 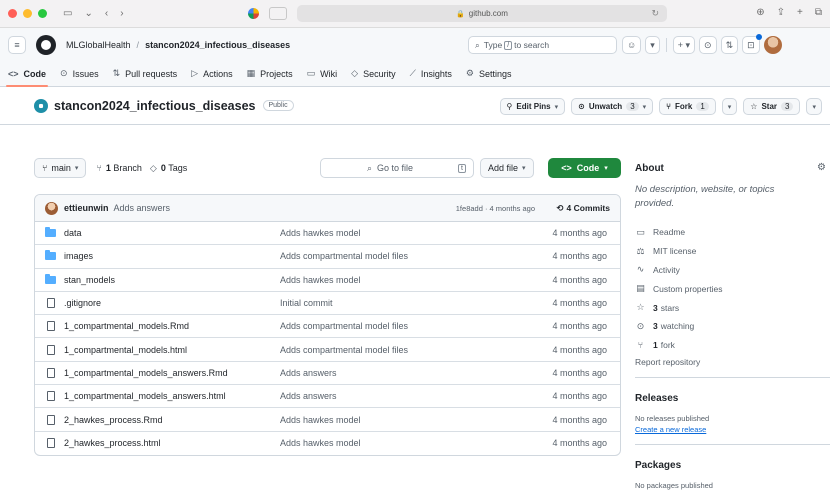 I want to click on commit-count-link: ⟲ 4 Commits, so click(x=583, y=208).